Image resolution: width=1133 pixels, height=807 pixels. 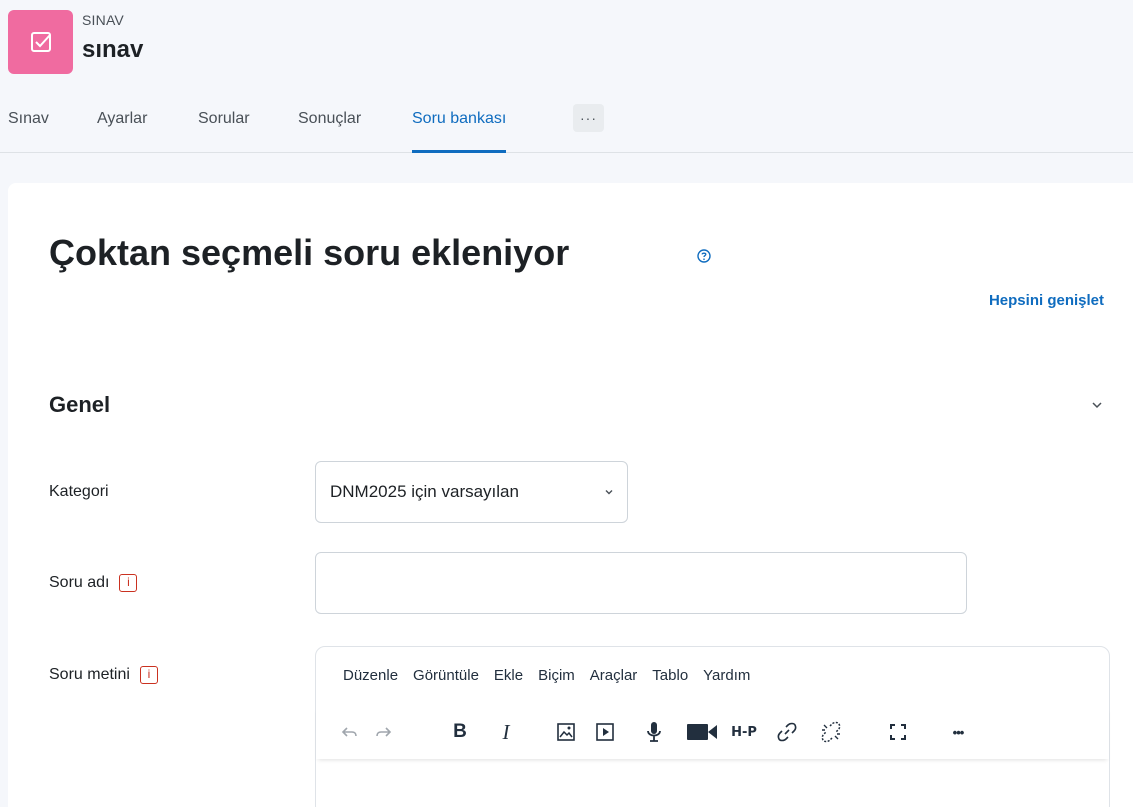 I want to click on page-title: Çoktan seçmeli soru ekleniyor, so click(x=309, y=252).